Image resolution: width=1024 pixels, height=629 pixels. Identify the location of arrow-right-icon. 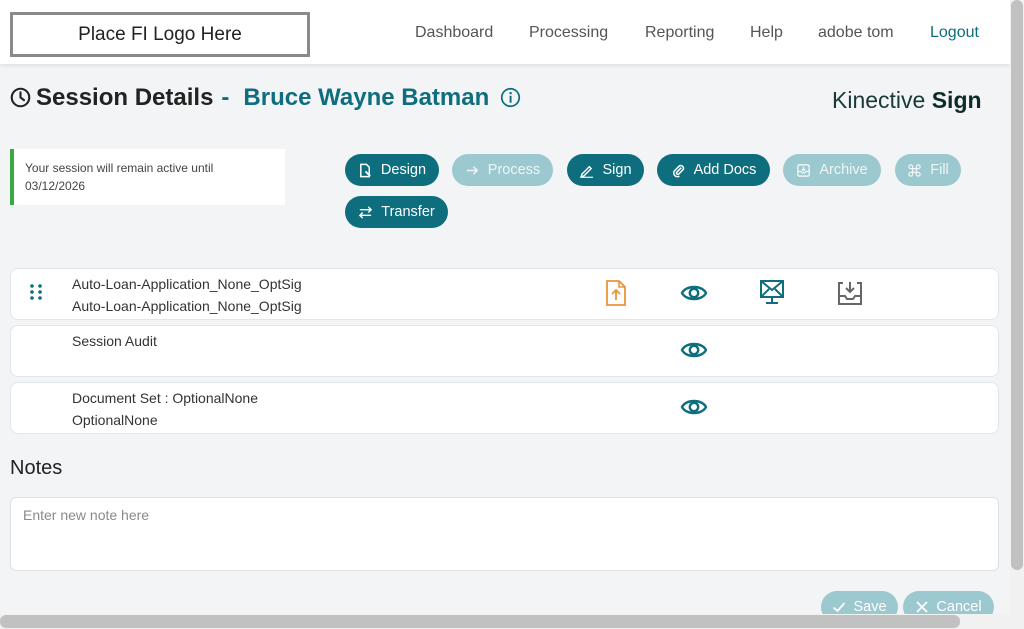
(472, 170).